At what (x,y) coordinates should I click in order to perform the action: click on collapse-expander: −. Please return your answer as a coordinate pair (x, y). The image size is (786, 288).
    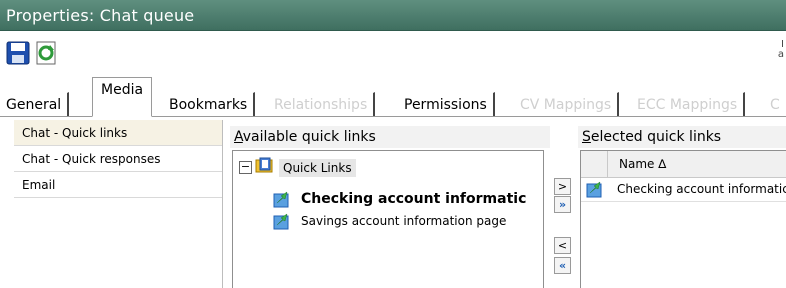
    Looking at the image, I should click on (245, 167).